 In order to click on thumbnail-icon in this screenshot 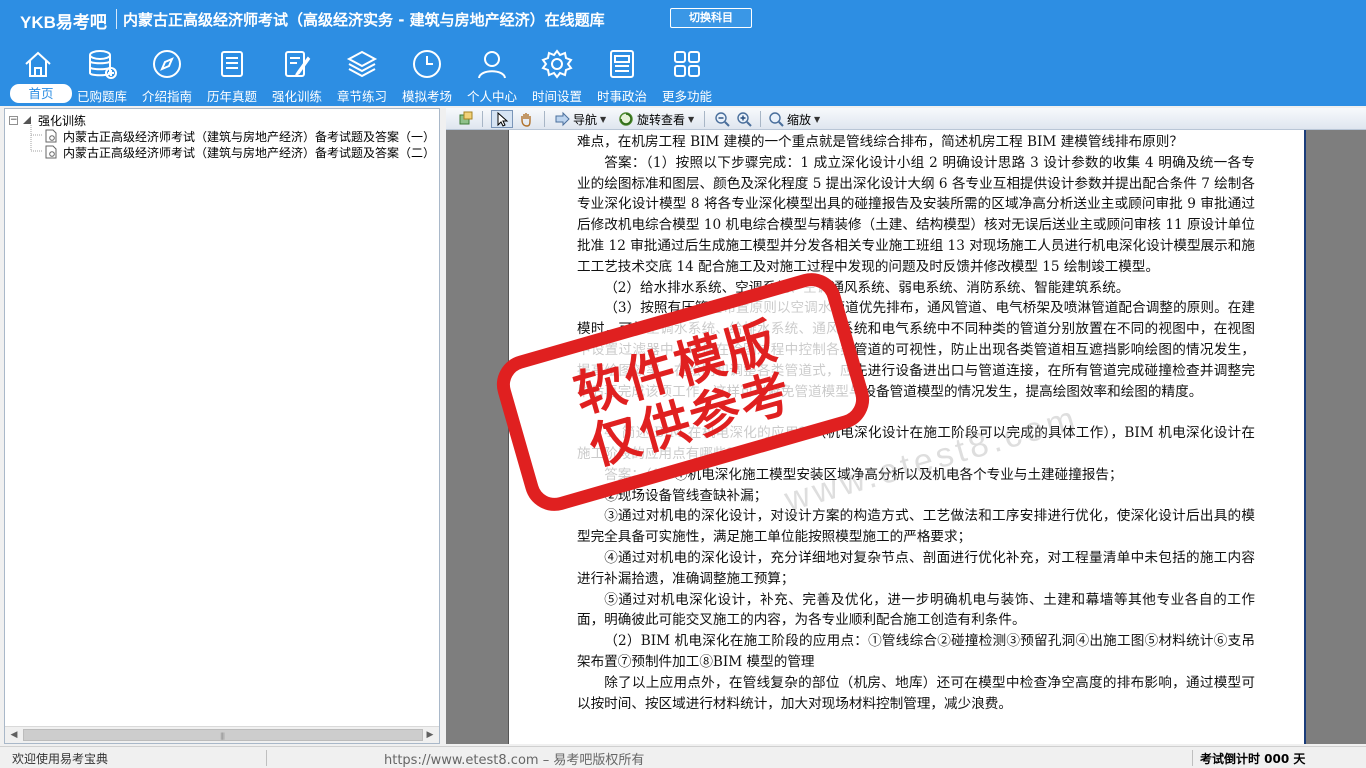, I will do `click(466, 118)`.